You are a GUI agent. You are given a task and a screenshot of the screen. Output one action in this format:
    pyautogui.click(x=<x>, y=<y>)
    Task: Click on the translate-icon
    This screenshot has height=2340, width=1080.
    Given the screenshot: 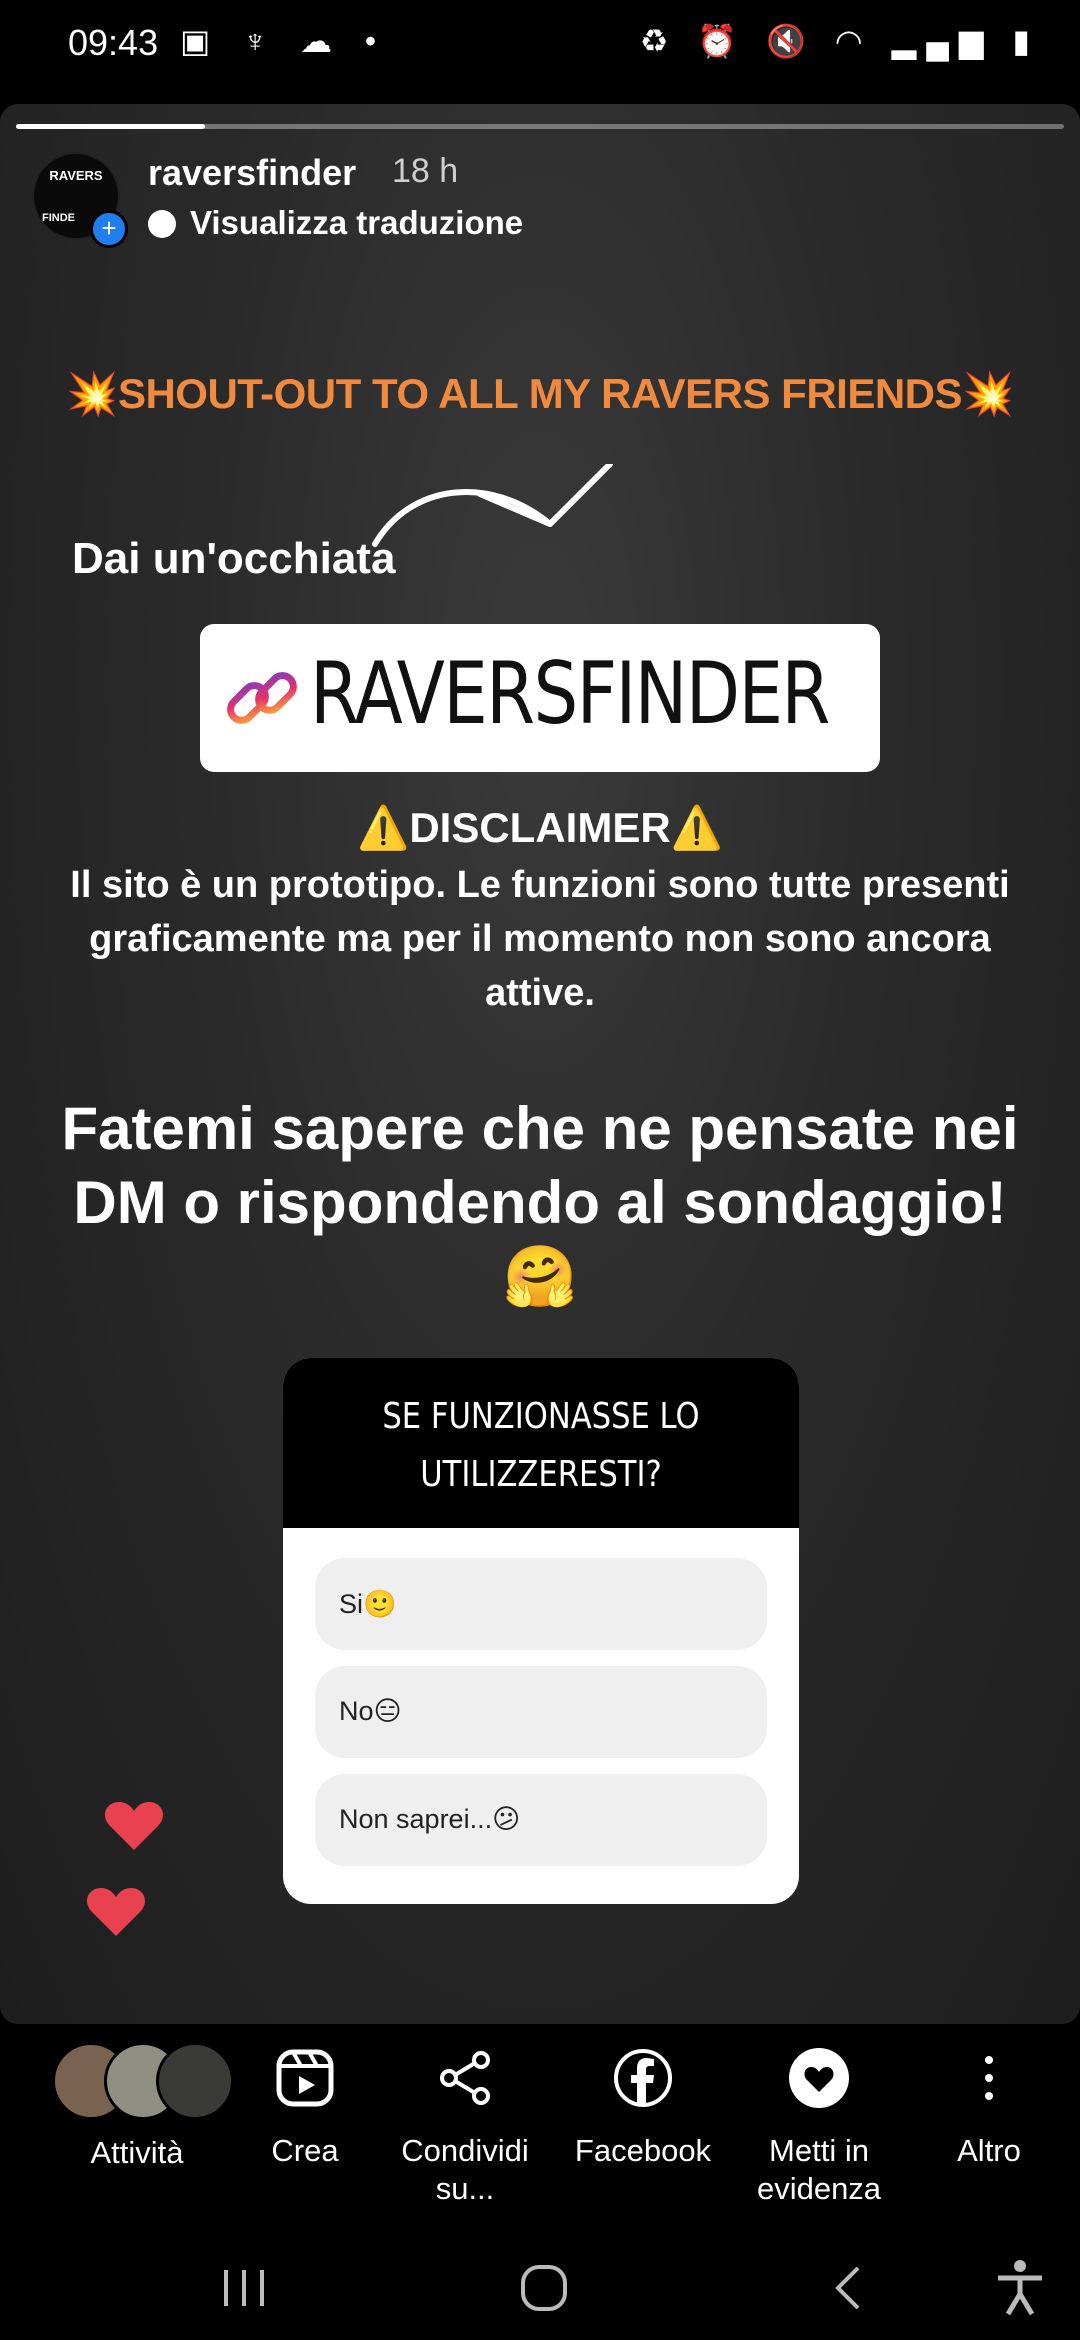 What is the action you would take?
    pyautogui.click(x=162, y=224)
    